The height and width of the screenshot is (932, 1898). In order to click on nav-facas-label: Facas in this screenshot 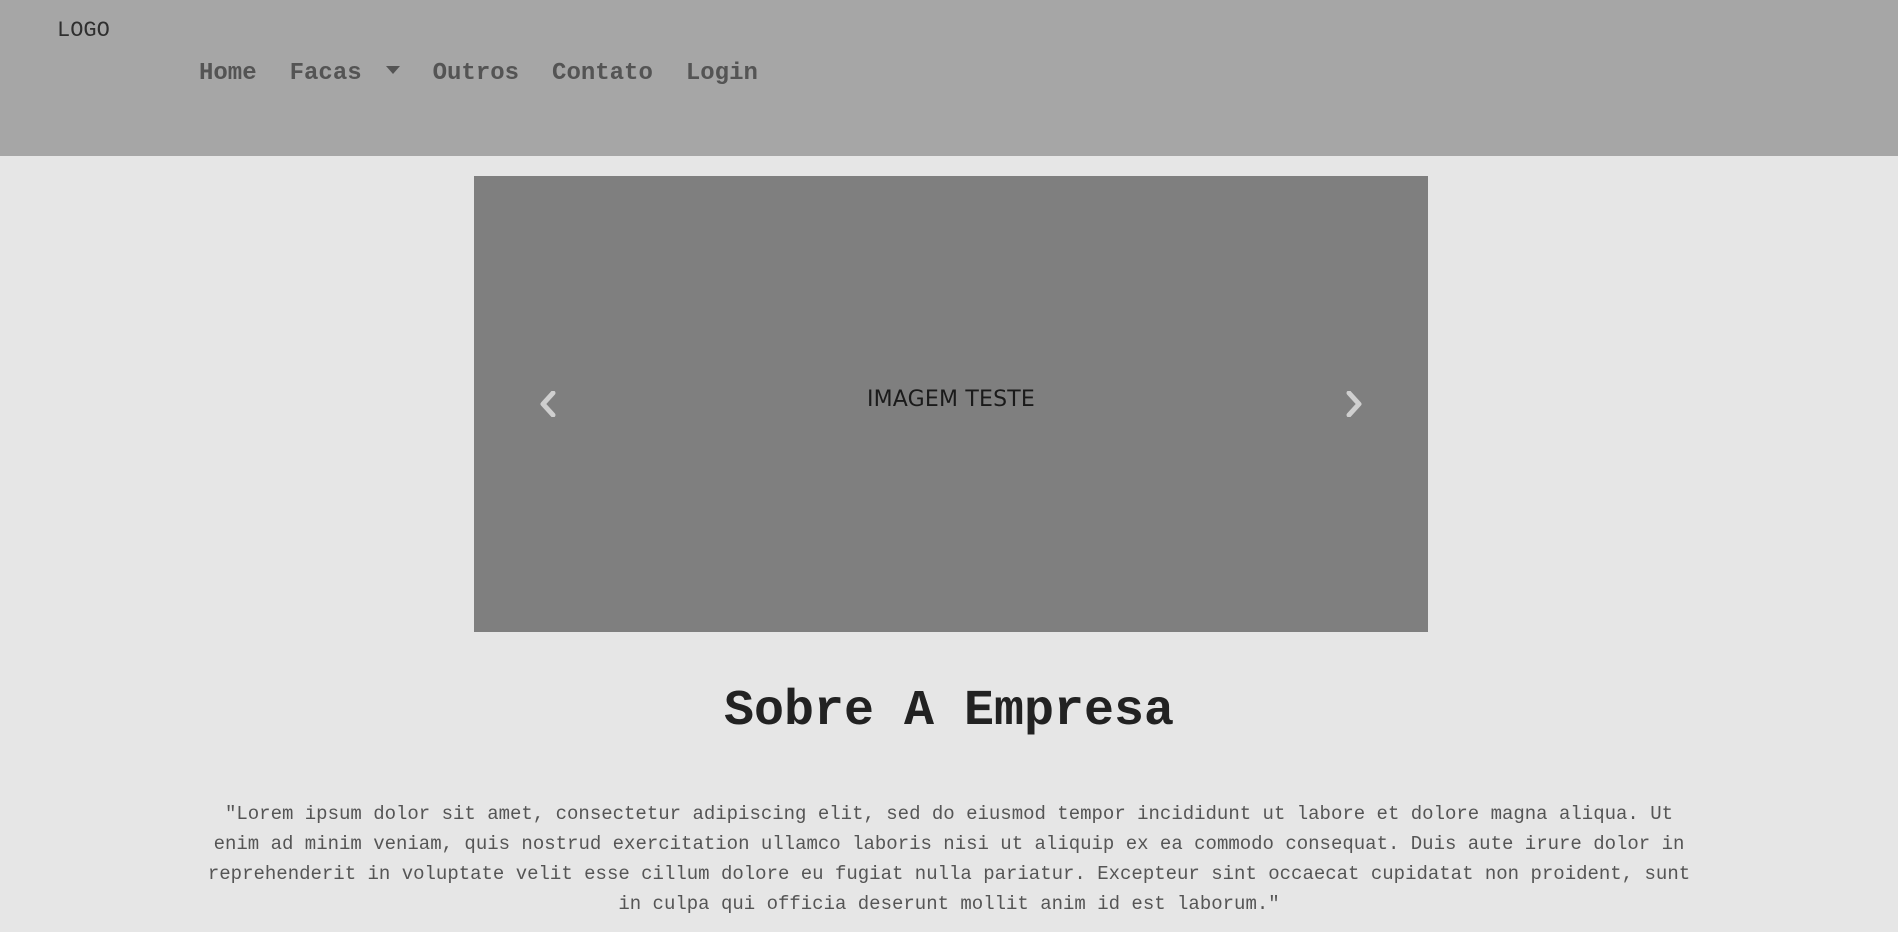, I will do `click(325, 73)`.